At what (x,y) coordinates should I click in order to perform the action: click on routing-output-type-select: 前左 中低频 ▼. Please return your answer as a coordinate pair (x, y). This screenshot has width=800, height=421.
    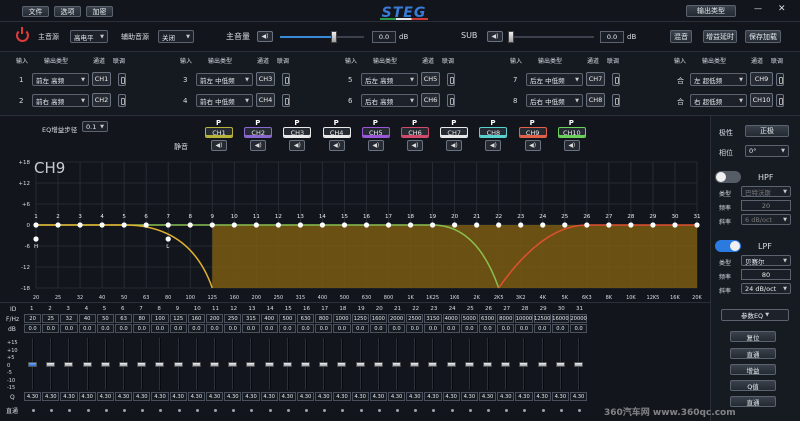
    Looking at the image, I should click on (224, 79).